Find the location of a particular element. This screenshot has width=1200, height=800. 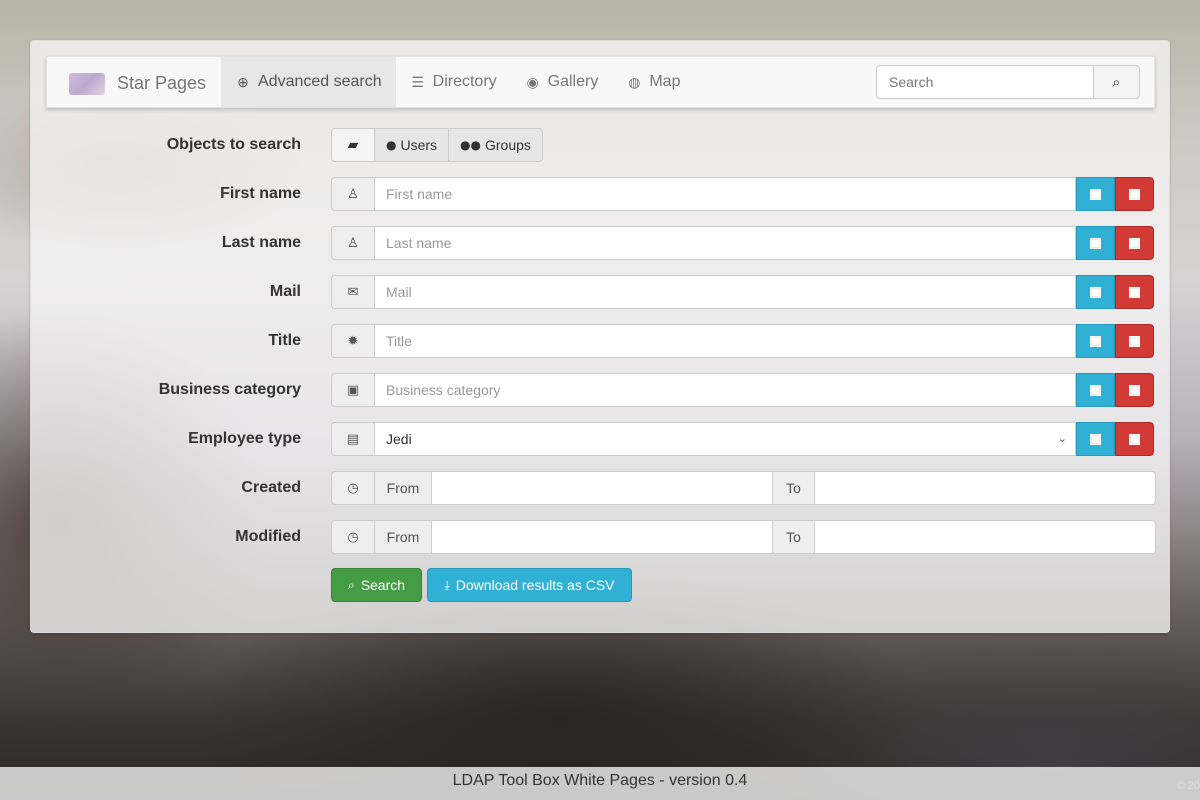

employee-type-label: Employee type is located at coordinates (244, 438).